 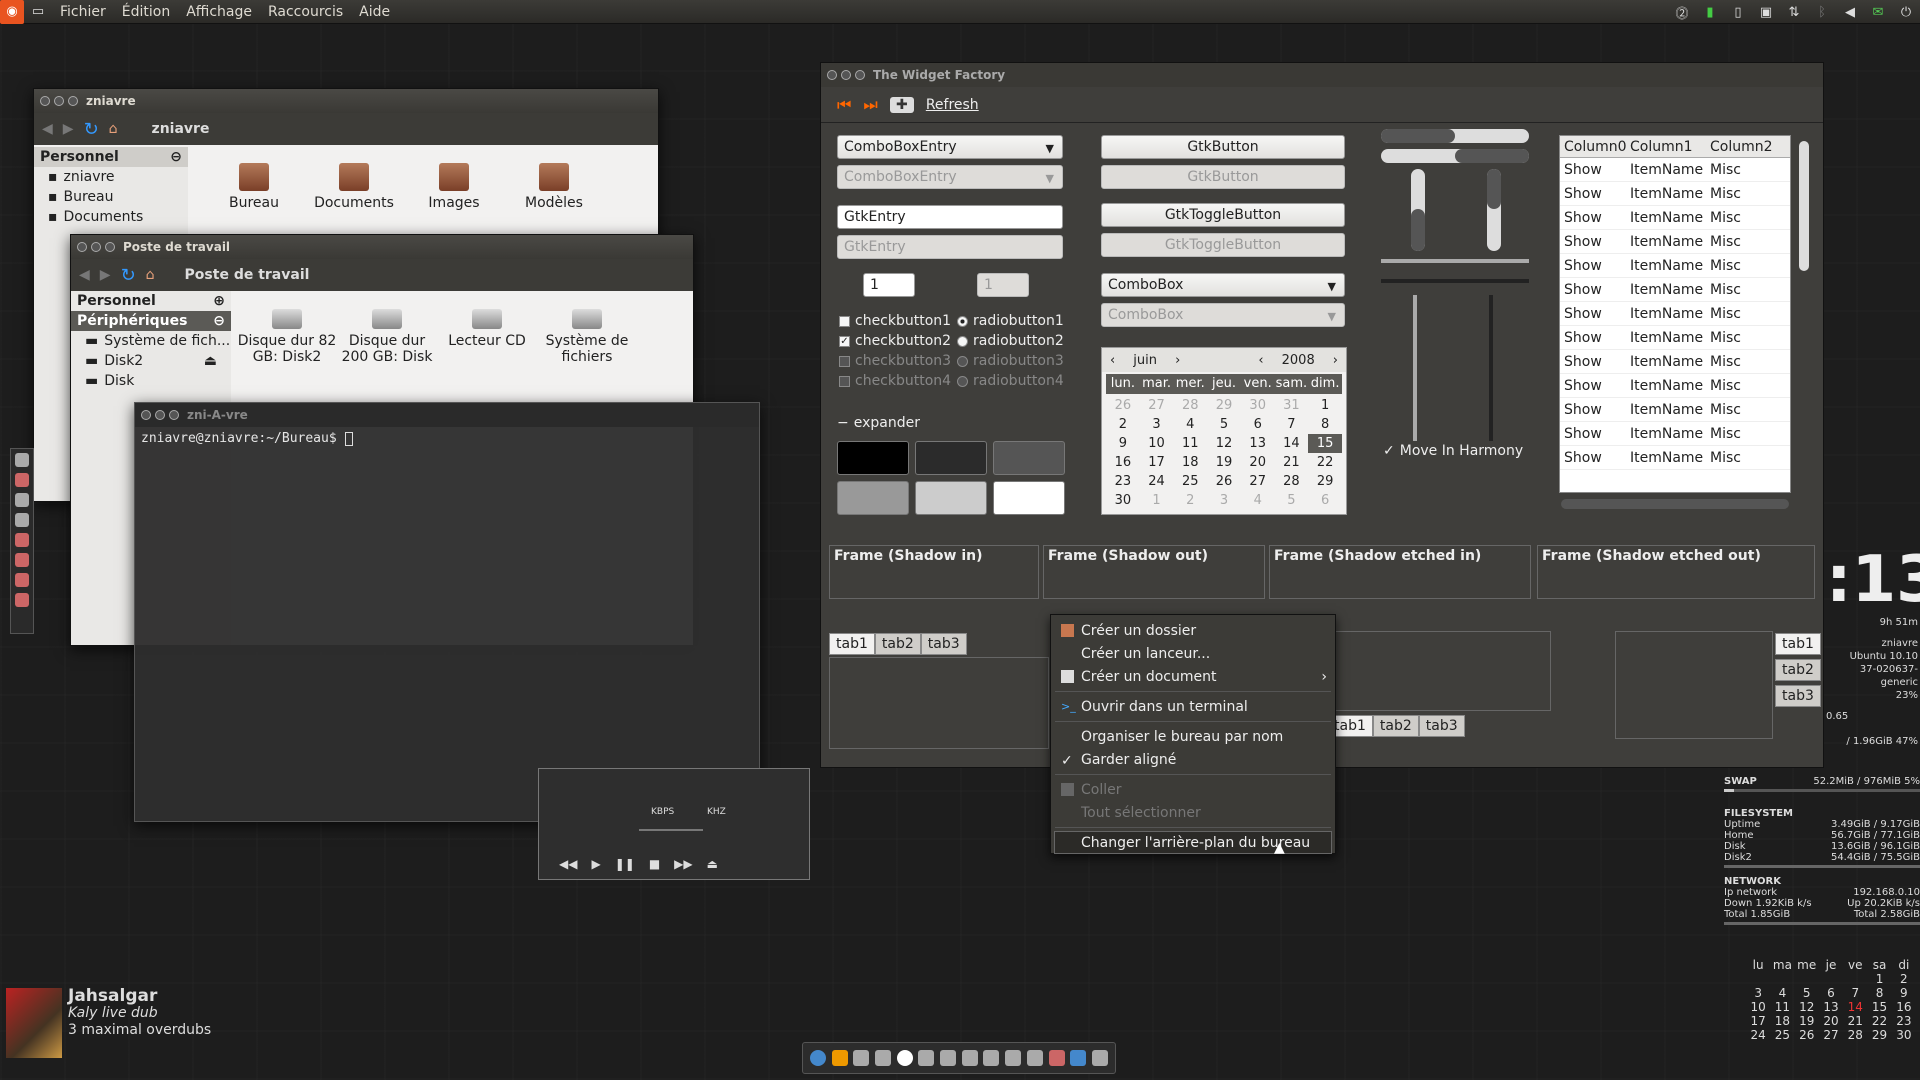 I want to click on menu-edition: Édition, so click(x=146, y=12).